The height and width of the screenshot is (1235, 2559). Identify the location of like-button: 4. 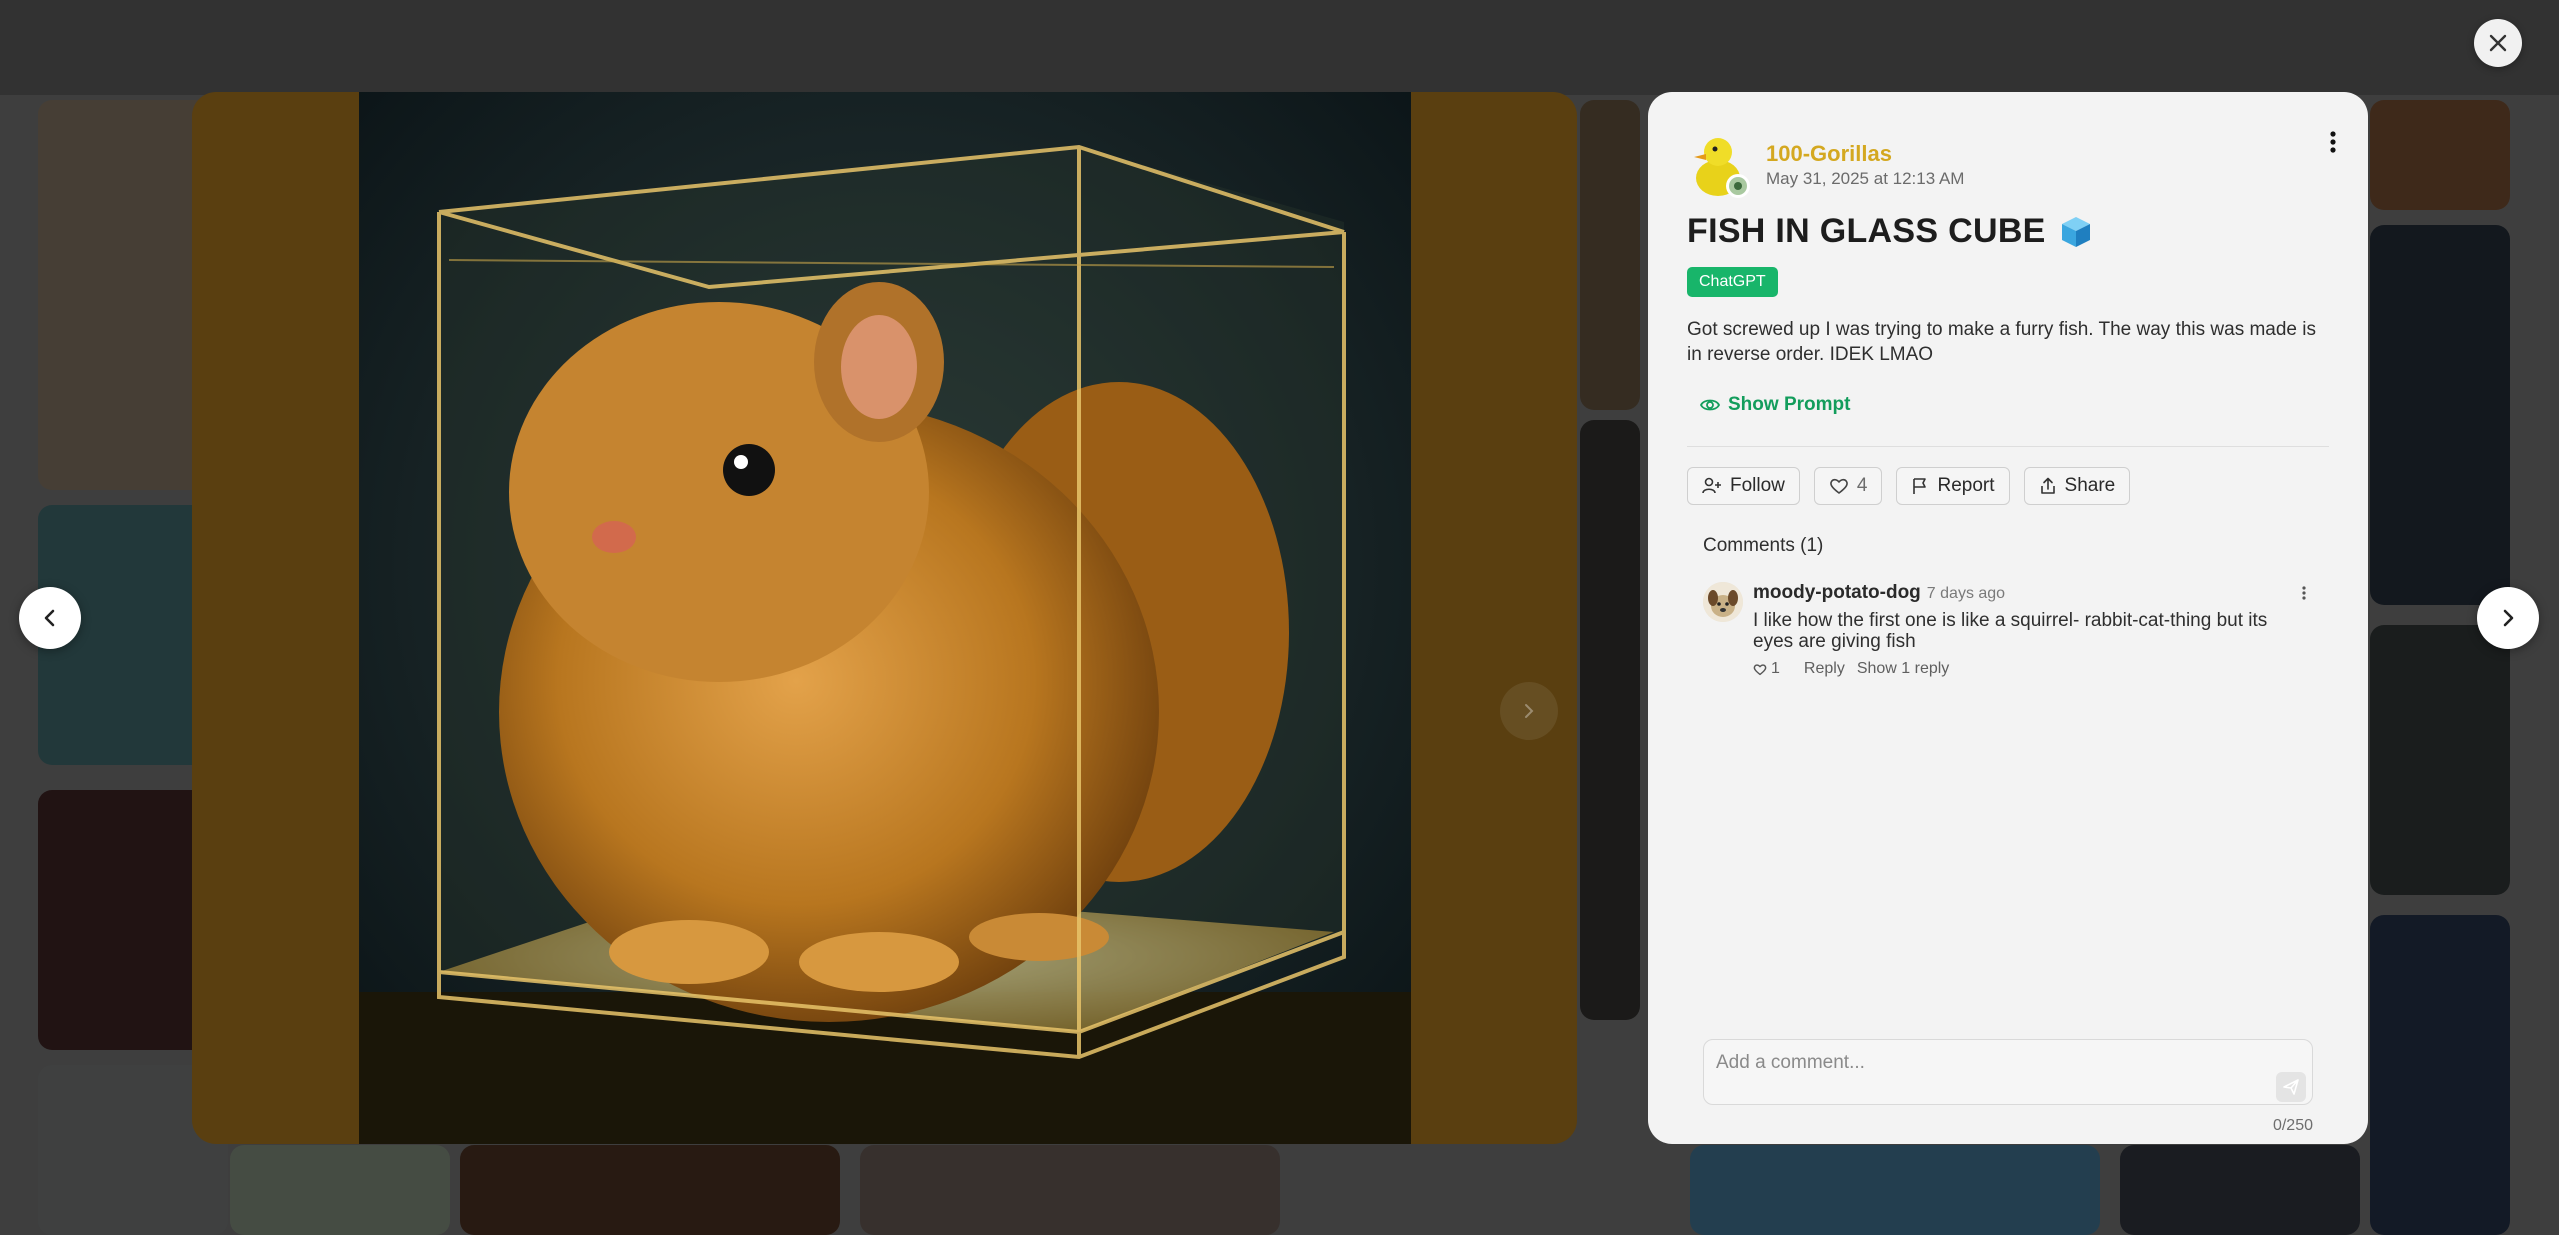
(1848, 486).